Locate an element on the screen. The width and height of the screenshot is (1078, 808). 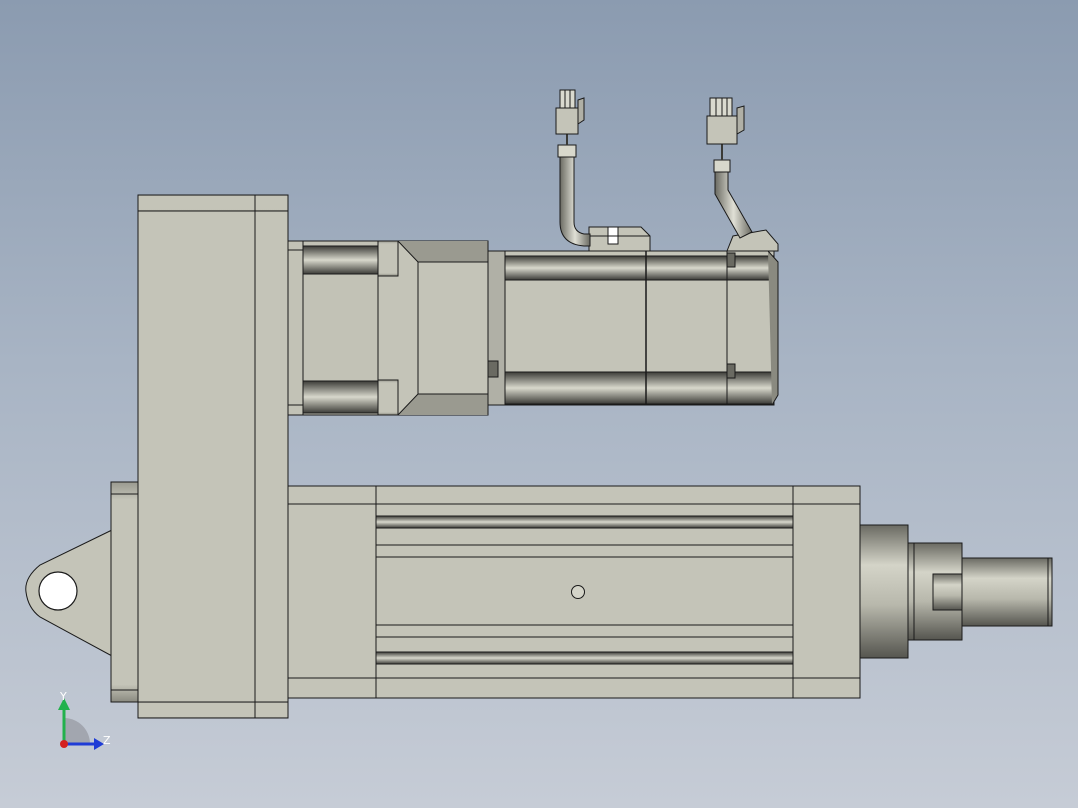
push-rod is located at coordinates (1007, 592).